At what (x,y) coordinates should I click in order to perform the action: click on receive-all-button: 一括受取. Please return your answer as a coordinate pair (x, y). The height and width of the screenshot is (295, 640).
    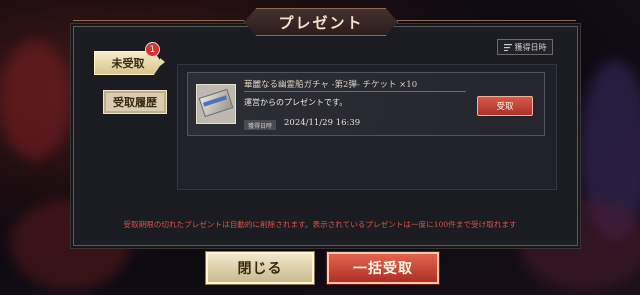
    Looking at the image, I should click on (383, 268).